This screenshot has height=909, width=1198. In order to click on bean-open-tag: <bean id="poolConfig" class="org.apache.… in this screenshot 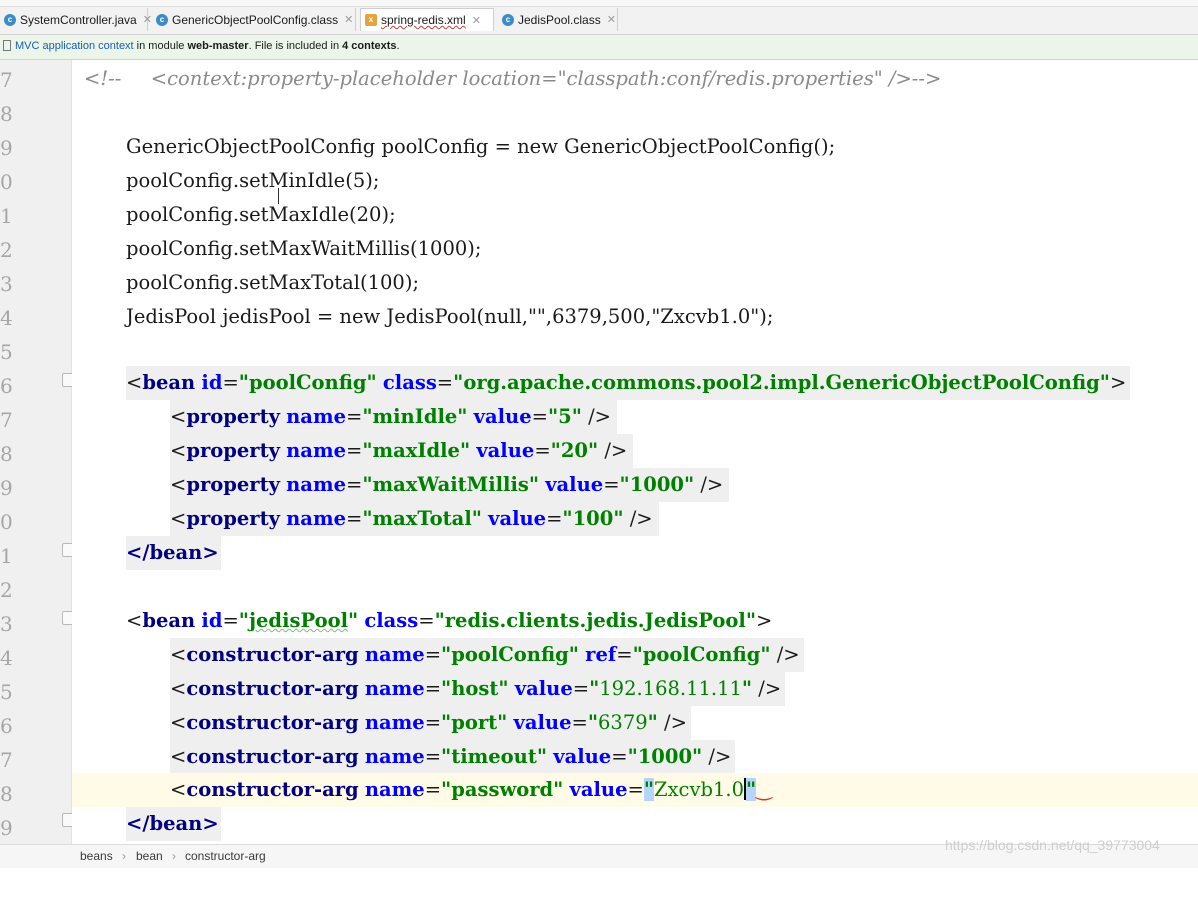, I will do `click(628, 383)`.